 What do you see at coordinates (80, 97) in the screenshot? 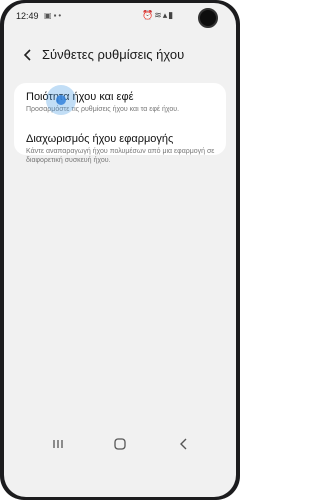
I see `item-title: Ποιότητα ήχου και εφέ` at bounding box center [80, 97].